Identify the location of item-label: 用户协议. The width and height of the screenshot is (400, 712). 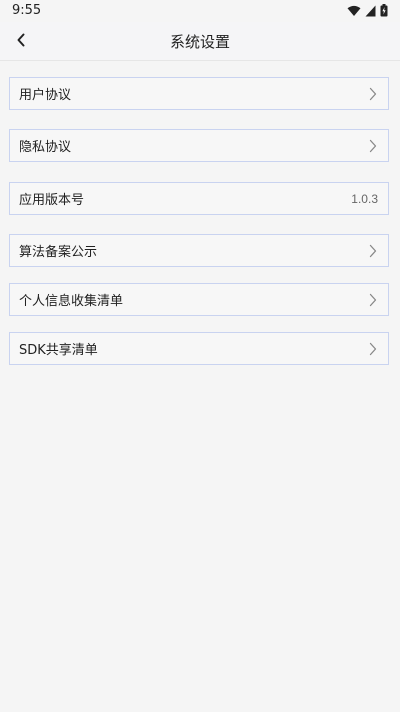
(45, 95).